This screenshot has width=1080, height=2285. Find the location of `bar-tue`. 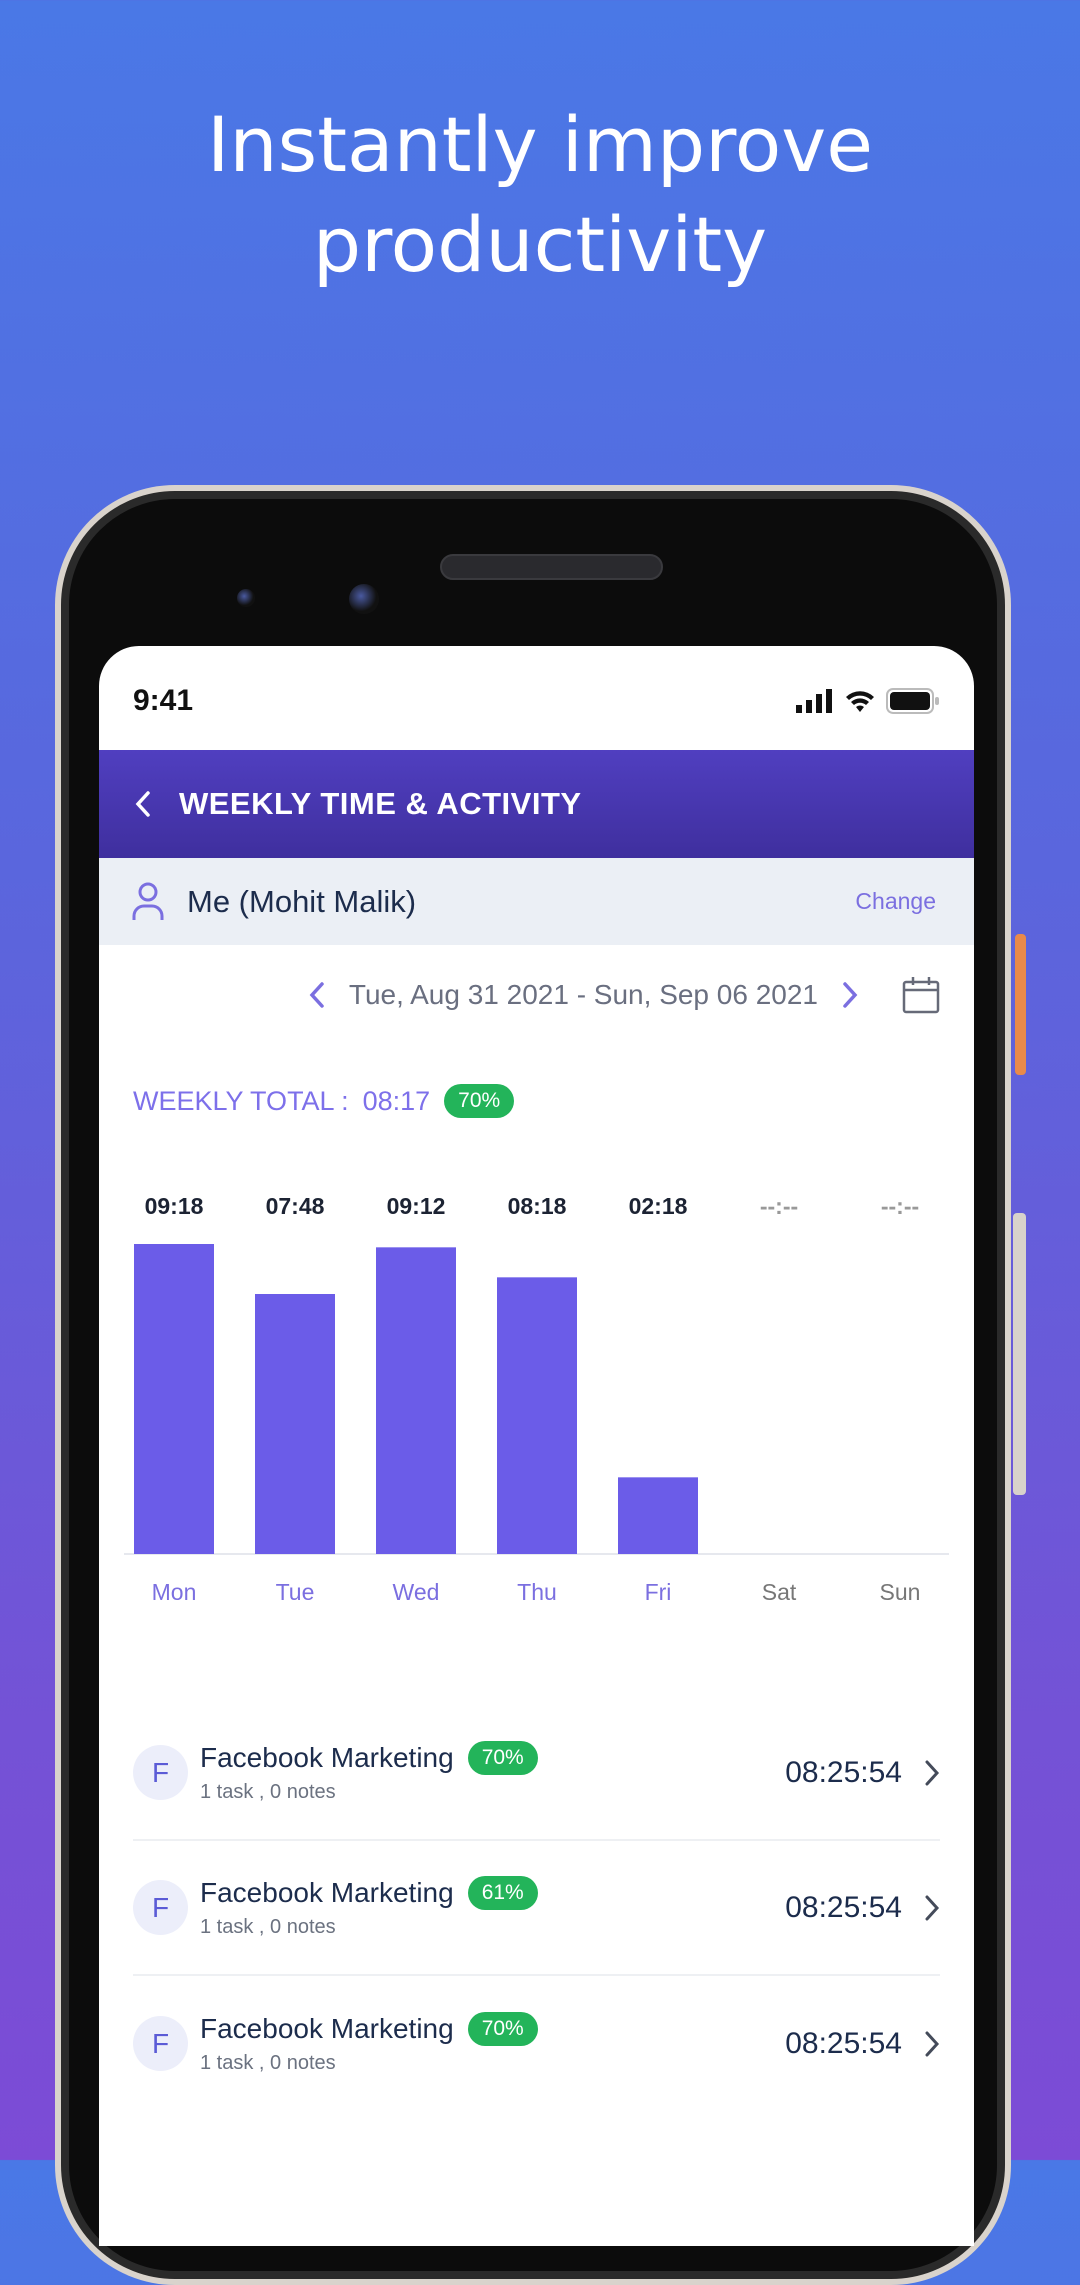

bar-tue is located at coordinates (295, 1424).